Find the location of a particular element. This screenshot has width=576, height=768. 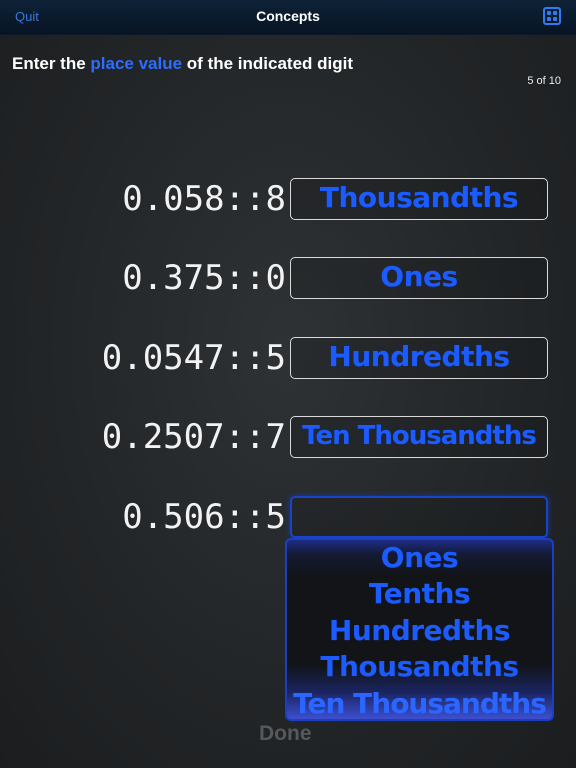

answer-field-active is located at coordinates (419, 517).